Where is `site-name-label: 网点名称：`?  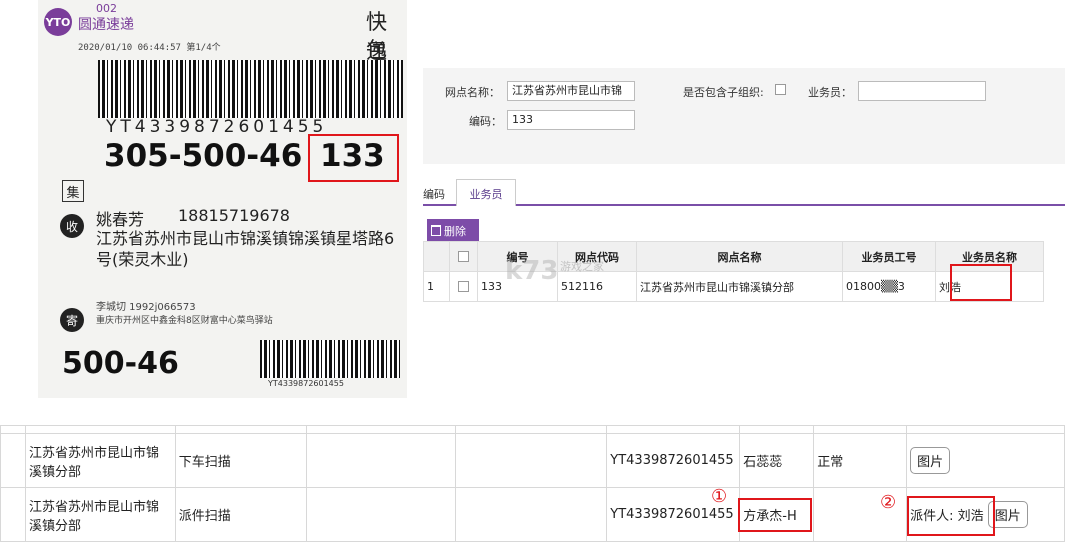
site-name-label: 网点名称： is located at coordinates (472, 92).